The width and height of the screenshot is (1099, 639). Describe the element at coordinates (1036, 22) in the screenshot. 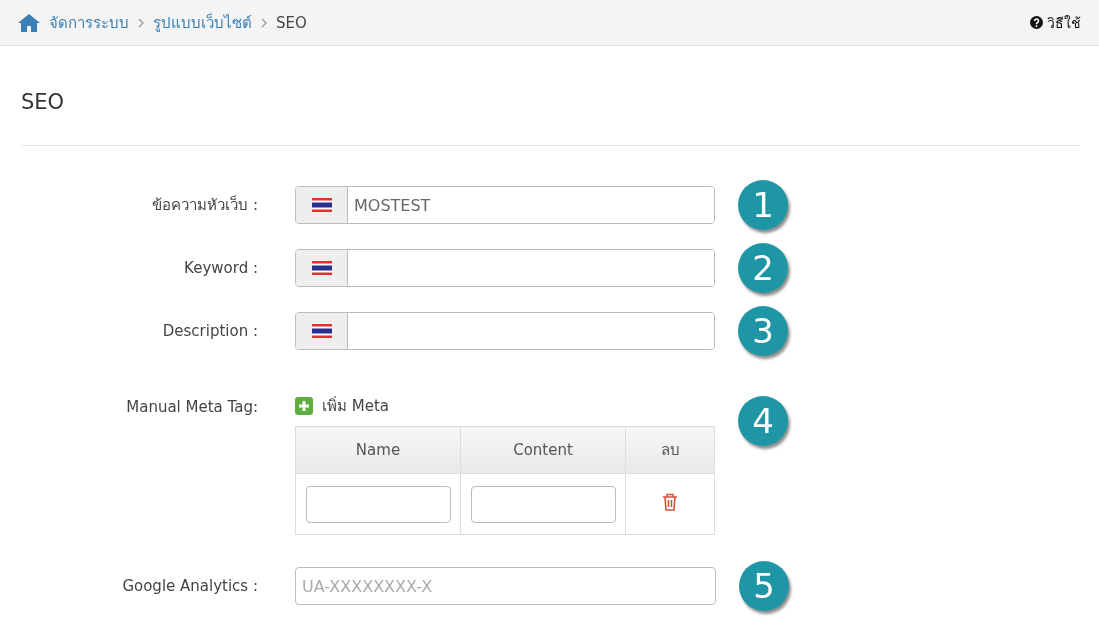

I see `question-icon` at that location.